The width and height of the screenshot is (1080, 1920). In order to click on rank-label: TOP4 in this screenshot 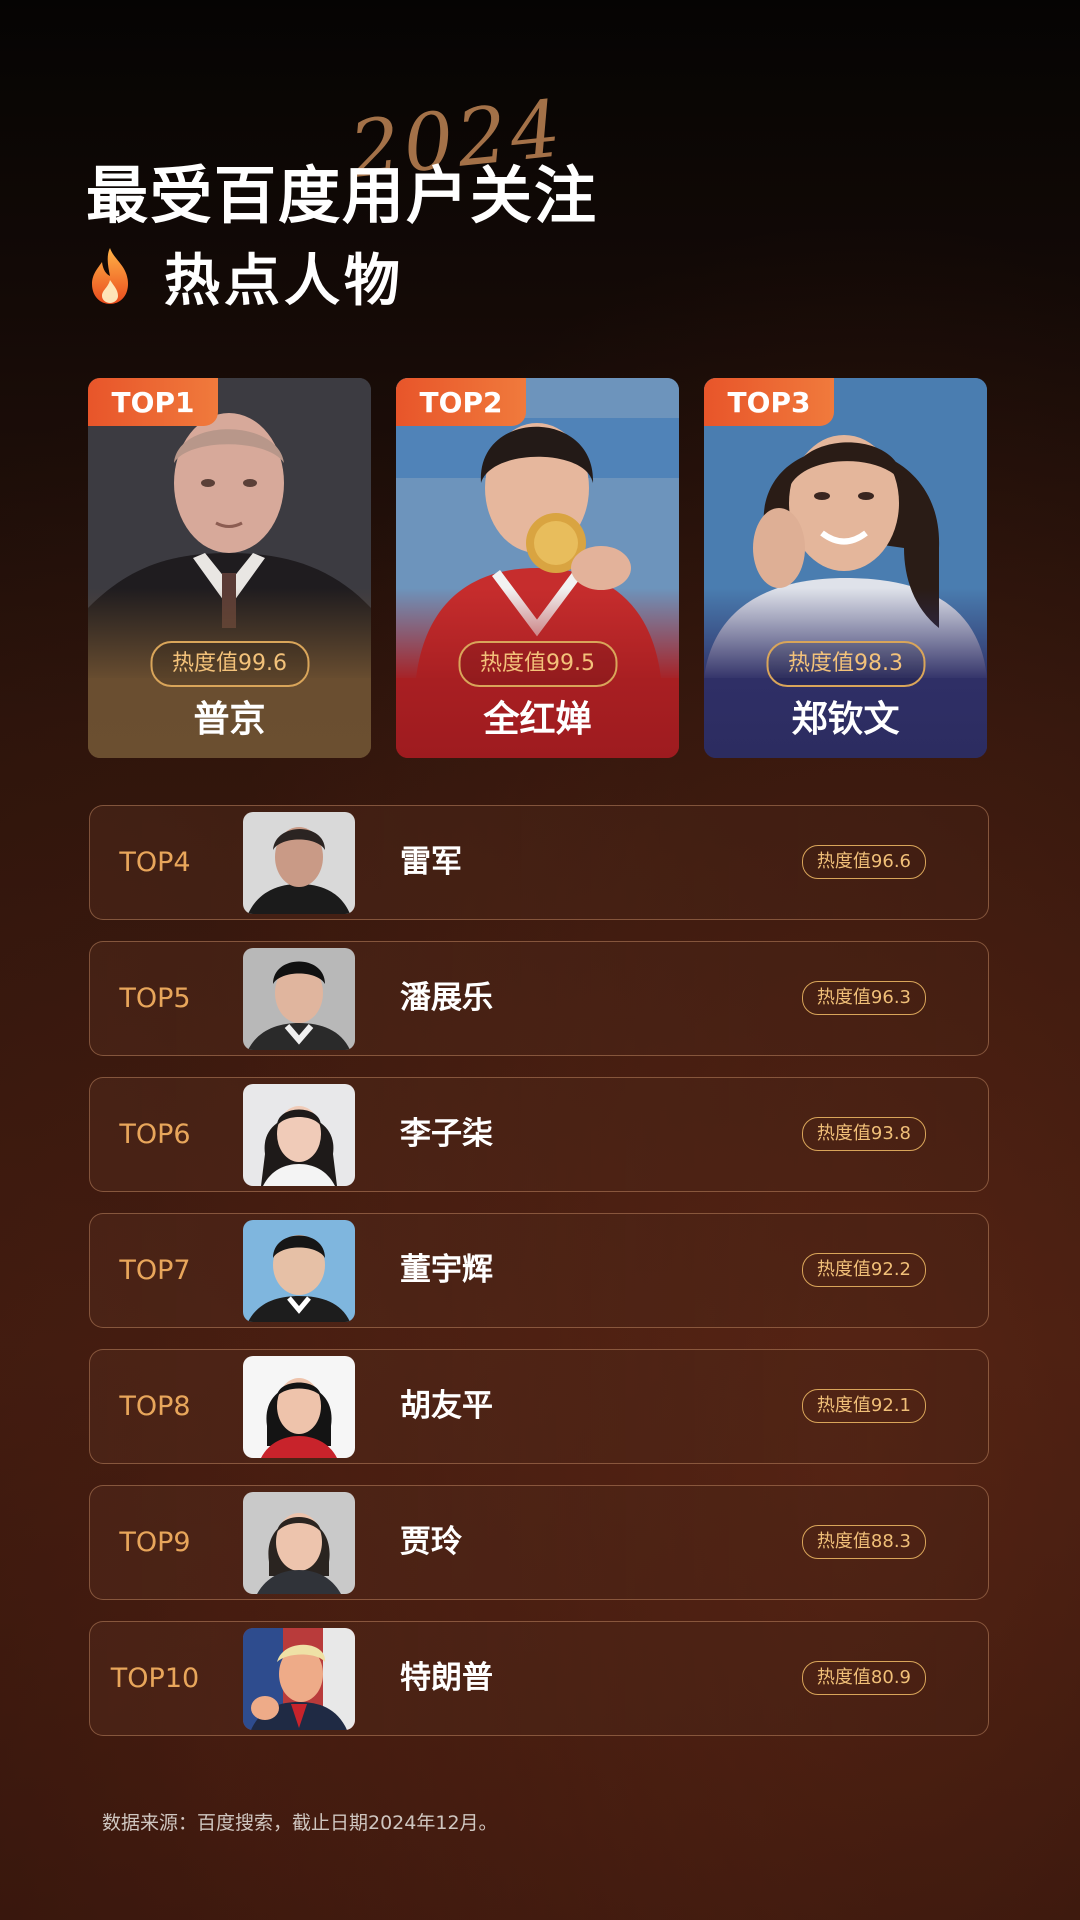, I will do `click(155, 862)`.